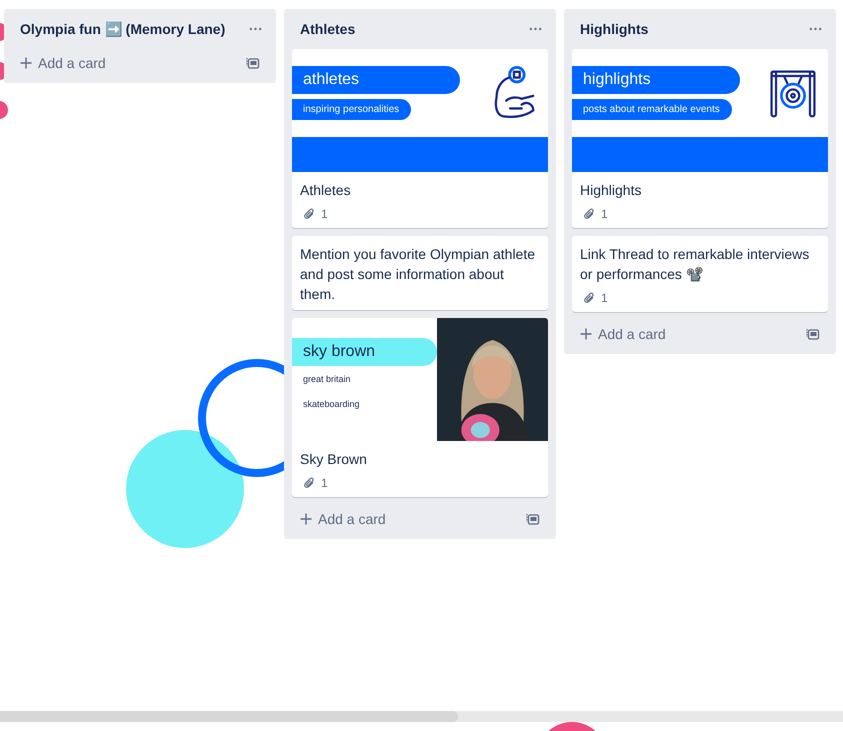 This screenshot has width=843, height=731. What do you see at coordinates (420, 407) in the screenshot?
I see `card: sky brown great britain skateboarding Sky Brown 1` at bounding box center [420, 407].